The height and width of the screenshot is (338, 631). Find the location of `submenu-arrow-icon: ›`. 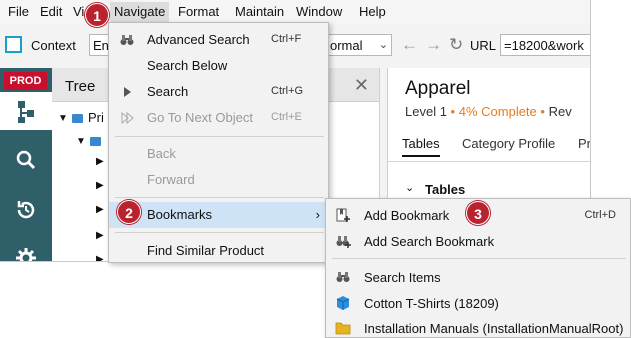

submenu-arrow-icon: › is located at coordinates (317, 214).